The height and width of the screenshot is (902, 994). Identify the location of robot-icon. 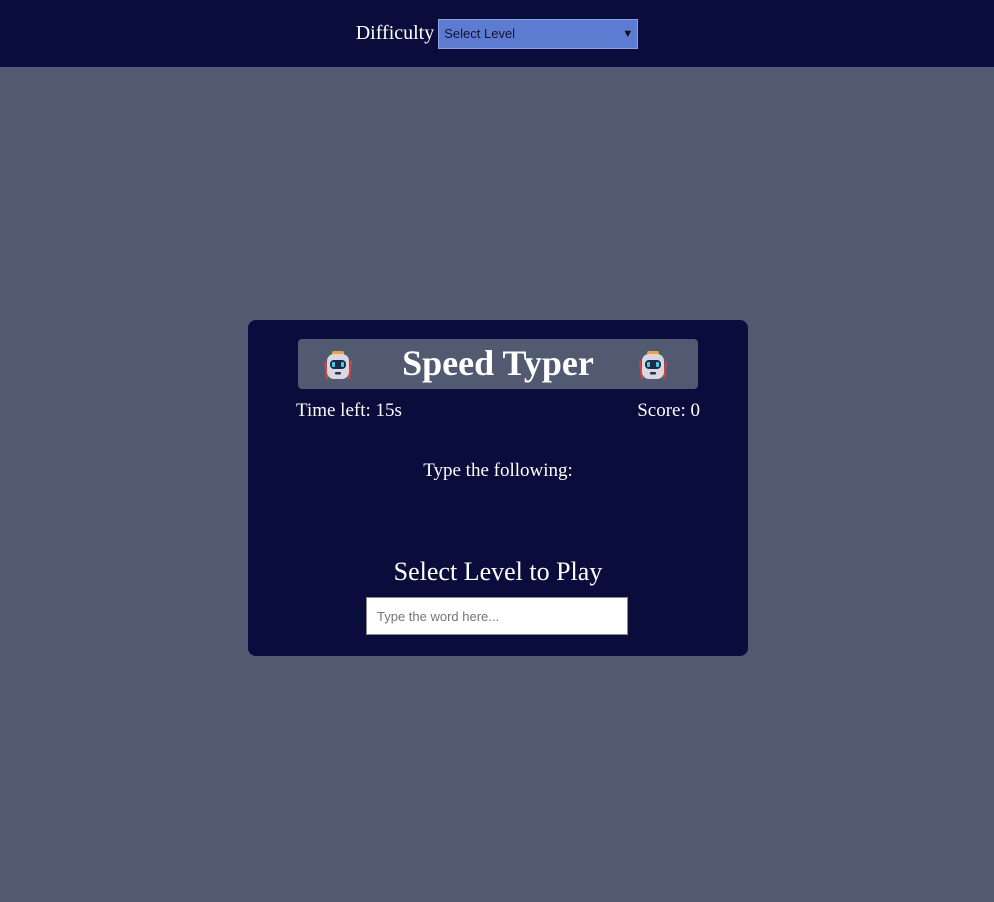
(653, 365).